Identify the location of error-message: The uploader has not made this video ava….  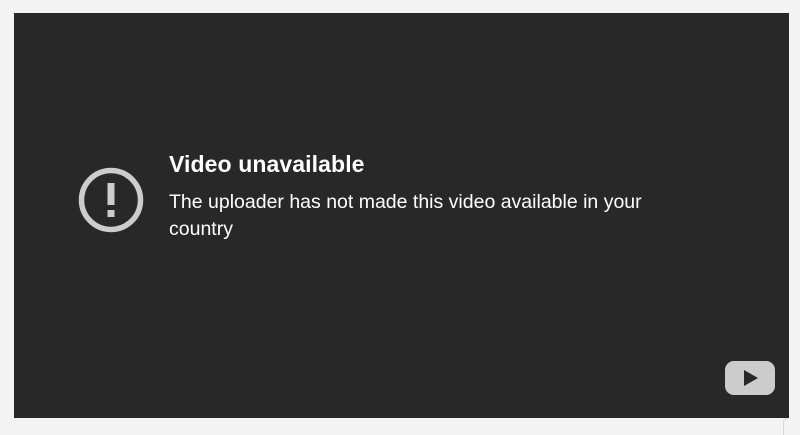
(405, 215).